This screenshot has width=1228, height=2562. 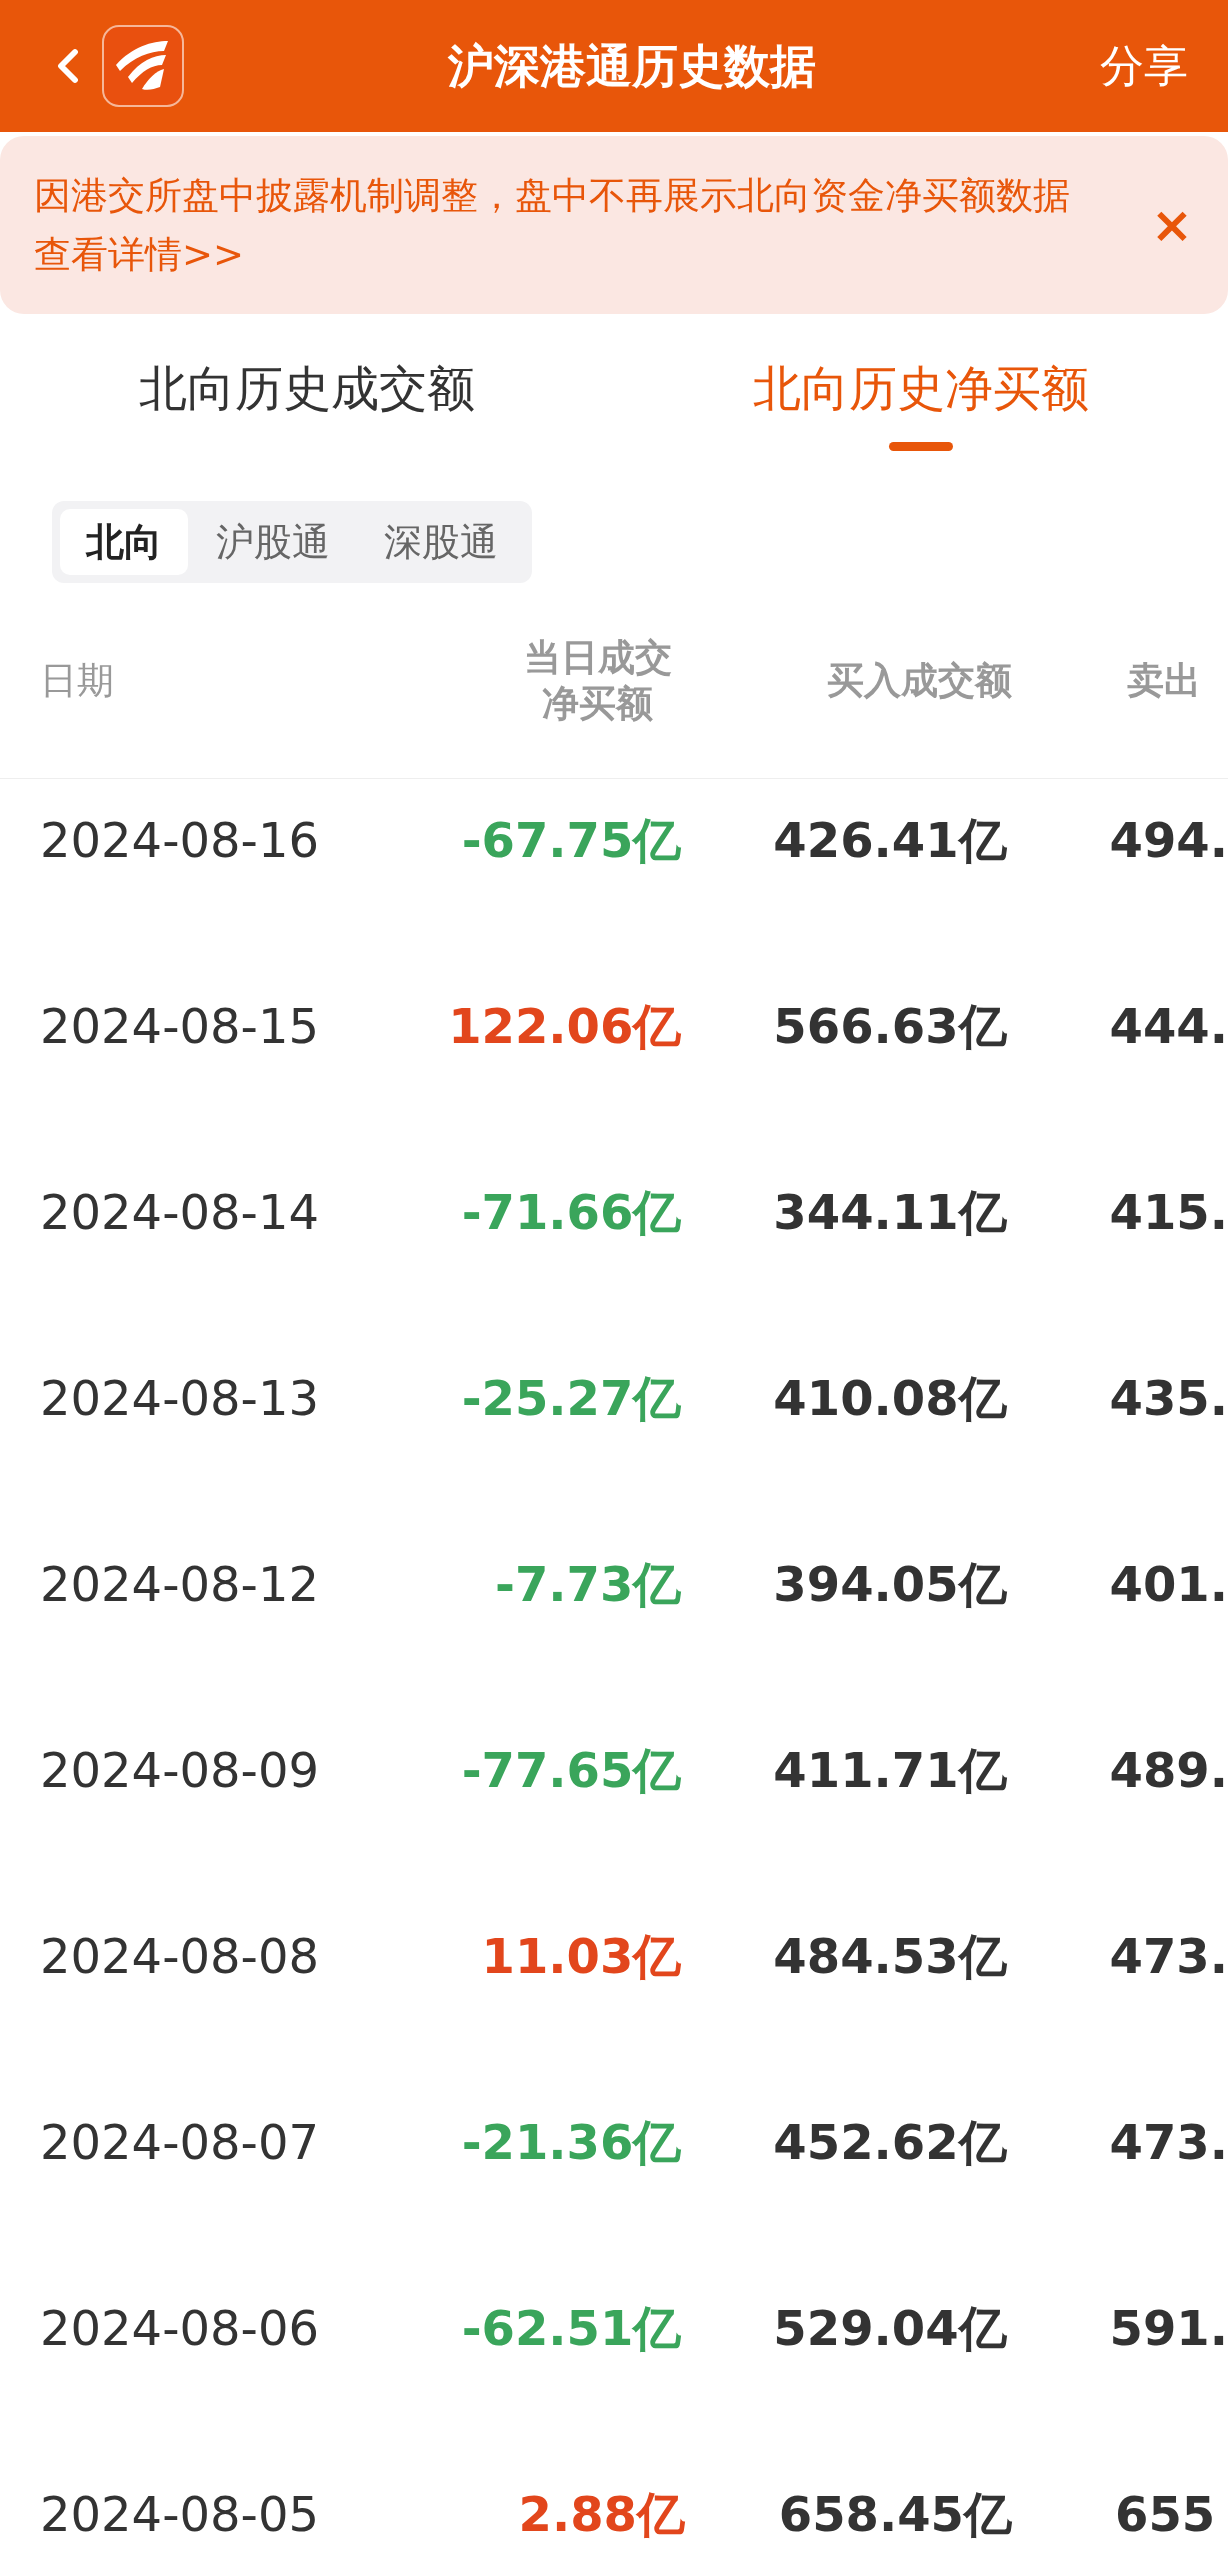 I want to click on net-buy-cell-text: -67.75亿, so click(x=571, y=840).